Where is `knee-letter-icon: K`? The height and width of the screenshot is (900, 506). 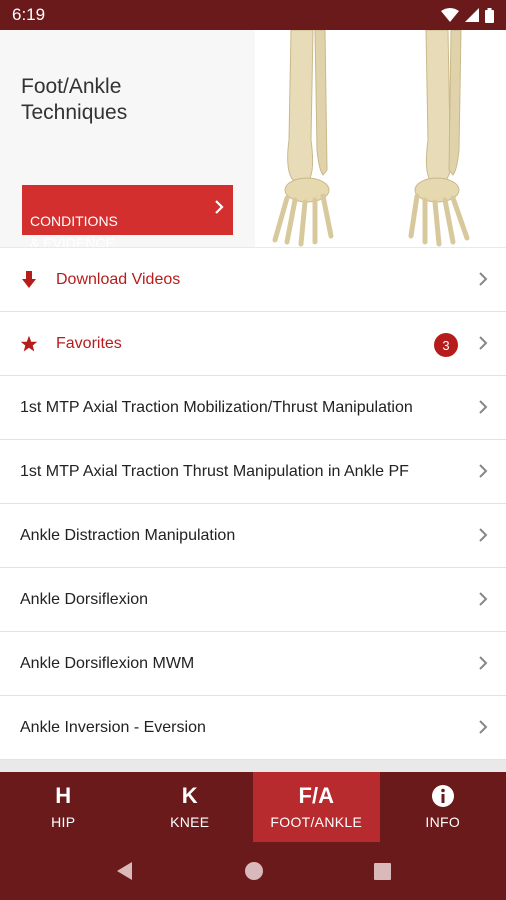 knee-letter-icon: K is located at coordinates (189, 795).